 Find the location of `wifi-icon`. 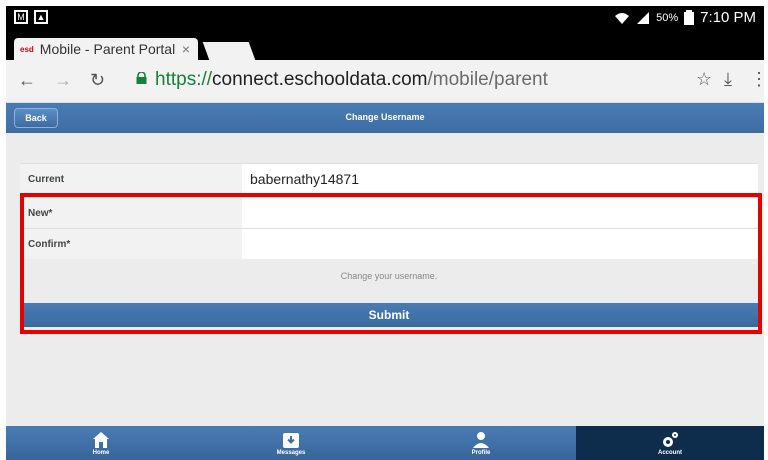

wifi-icon is located at coordinates (622, 18).